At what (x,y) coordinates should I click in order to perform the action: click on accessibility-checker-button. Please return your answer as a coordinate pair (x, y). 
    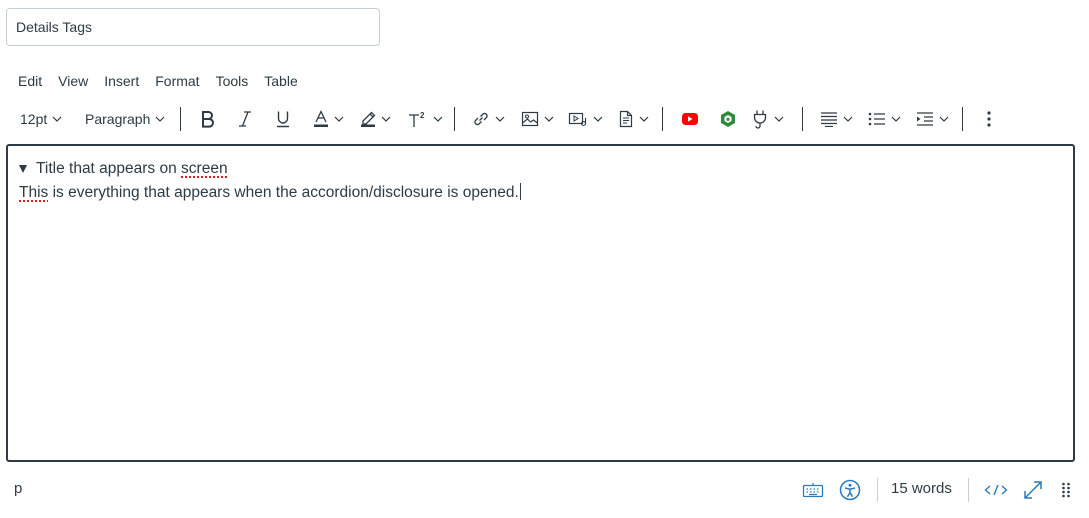
    Looking at the image, I should click on (850, 490).